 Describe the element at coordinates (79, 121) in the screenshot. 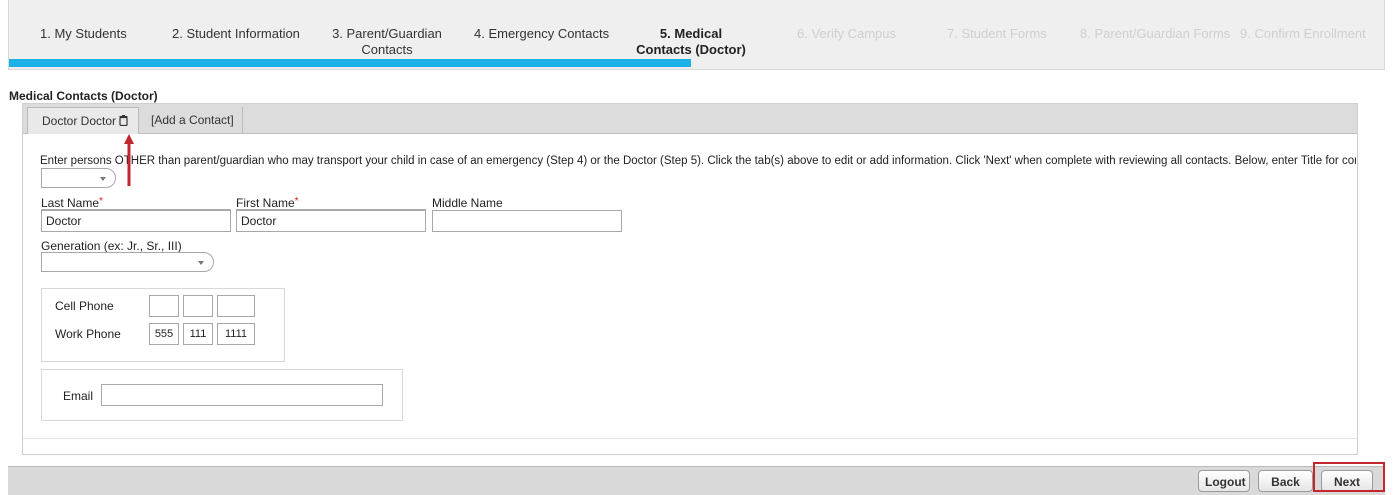

I see `tab-doctor-contact-label: Doctor Doctor` at that location.